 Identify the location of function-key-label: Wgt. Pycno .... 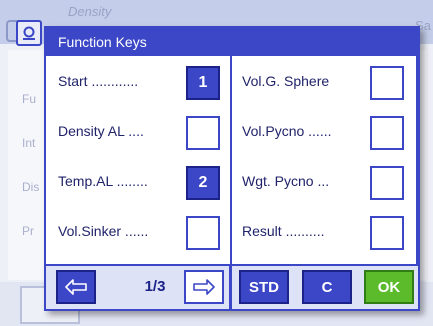
(286, 181).